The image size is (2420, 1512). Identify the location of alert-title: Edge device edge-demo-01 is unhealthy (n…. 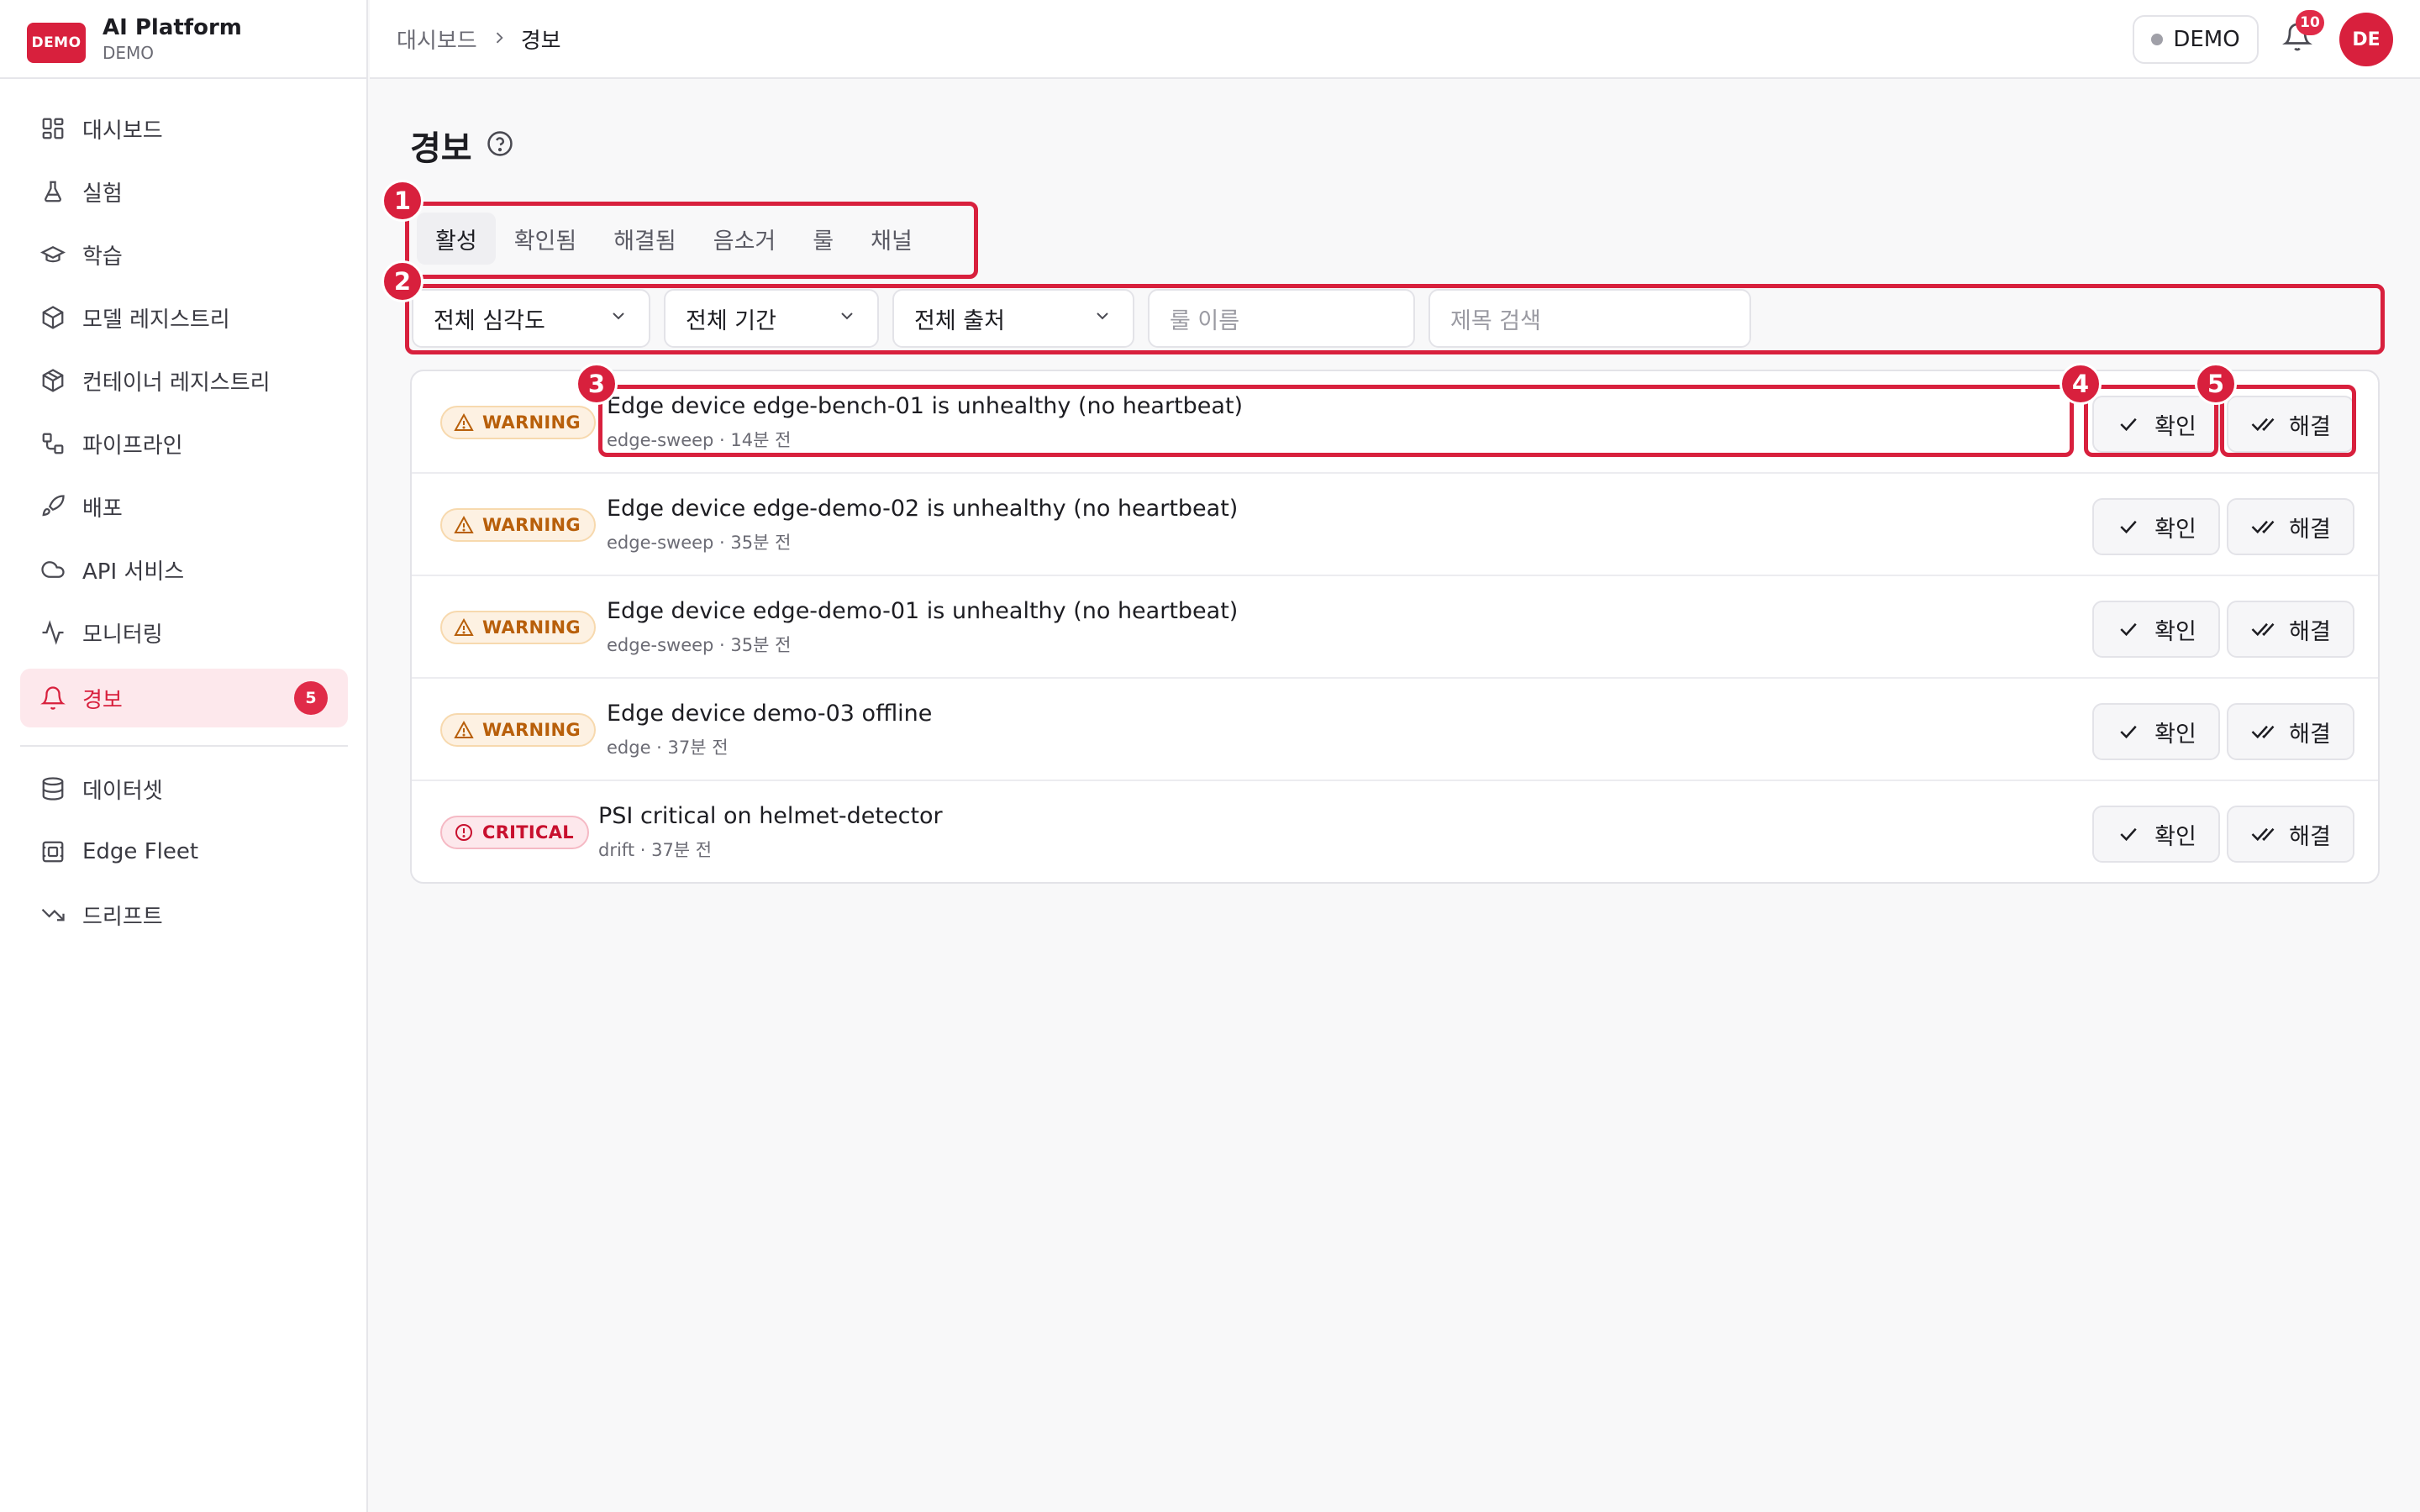
(923, 611).